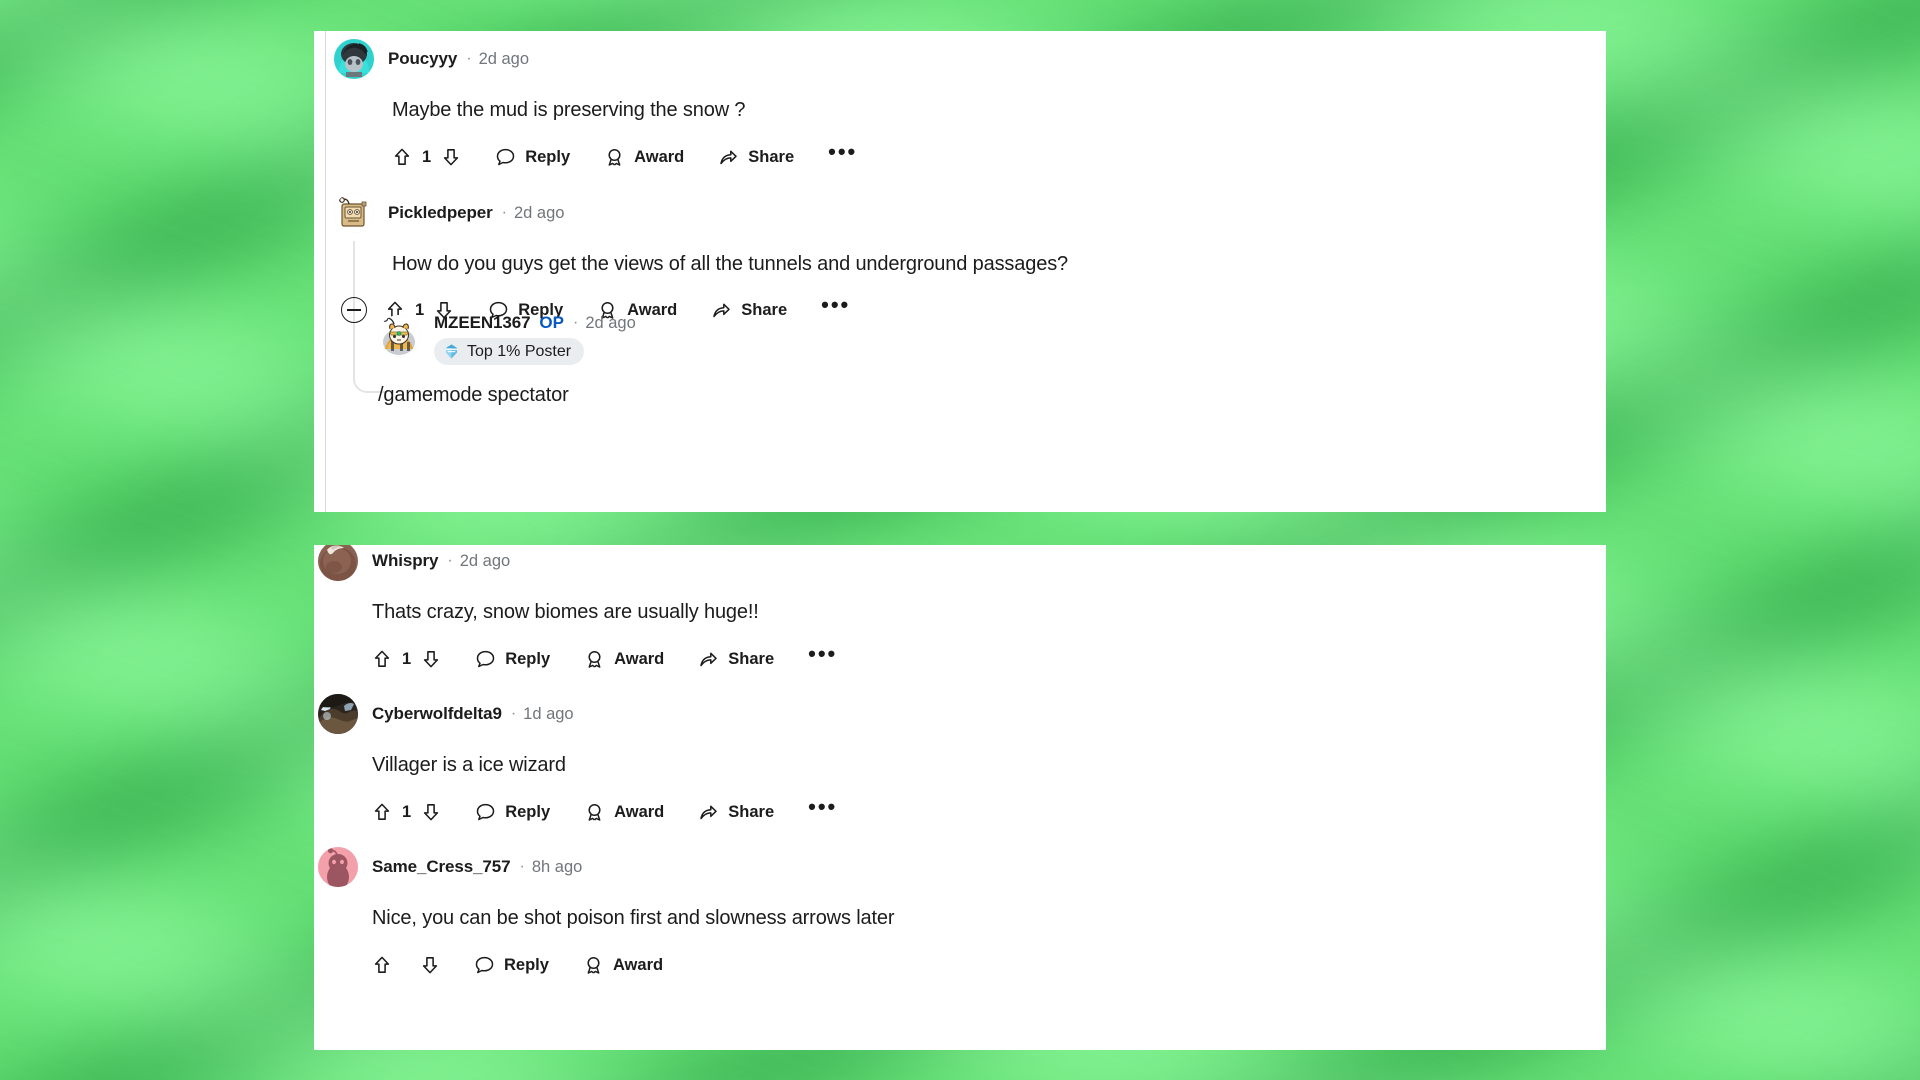  Describe the element at coordinates (406, 965) in the screenshot. I see `vote-group` at that location.